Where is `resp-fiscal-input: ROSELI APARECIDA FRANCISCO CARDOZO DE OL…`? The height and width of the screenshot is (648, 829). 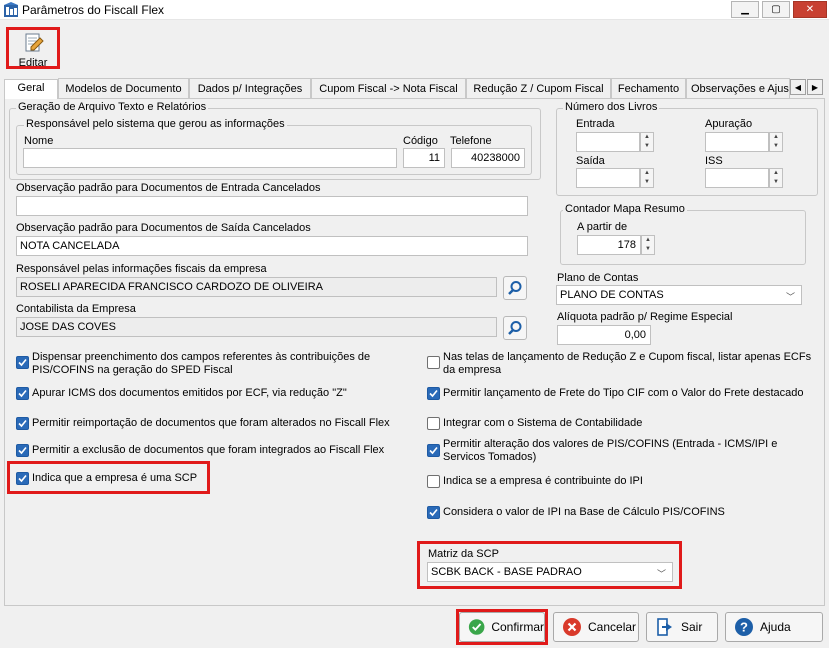
resp-fiscal-input: ROSELI APARECIDA FRANCISCO CARDOZO DE OL… is located at coordinates (256, 287).